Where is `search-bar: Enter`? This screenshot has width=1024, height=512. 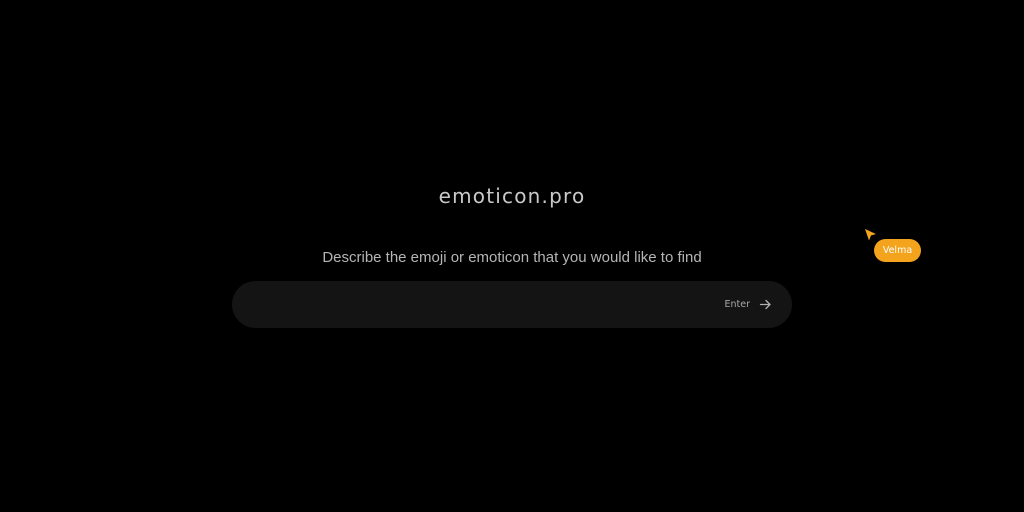
search-bar: Enter is located at coordinates (512, 304).